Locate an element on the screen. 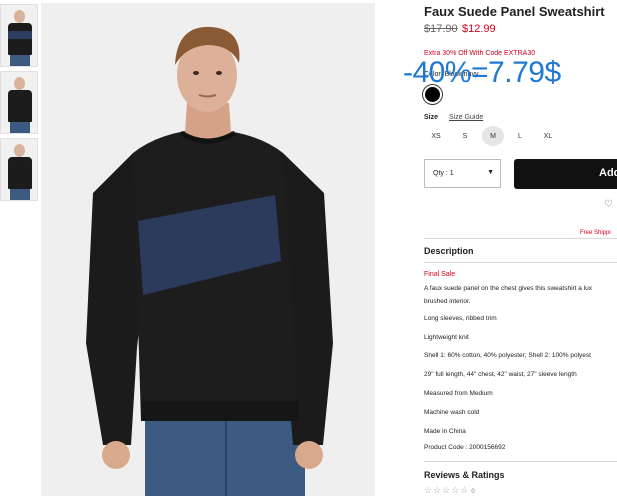 This screenshot has width=617, height=496. free-shipping-link: Free Shippi is located at coordinates (595, 233).